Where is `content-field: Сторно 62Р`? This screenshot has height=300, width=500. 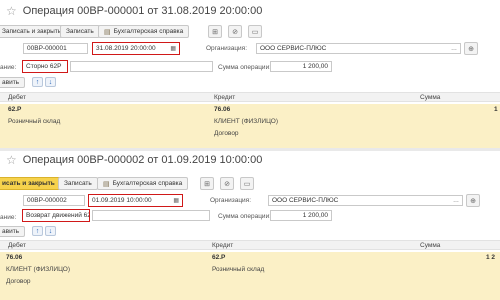
content-field: Сторно 62Р is located at coordinates (45, 66).